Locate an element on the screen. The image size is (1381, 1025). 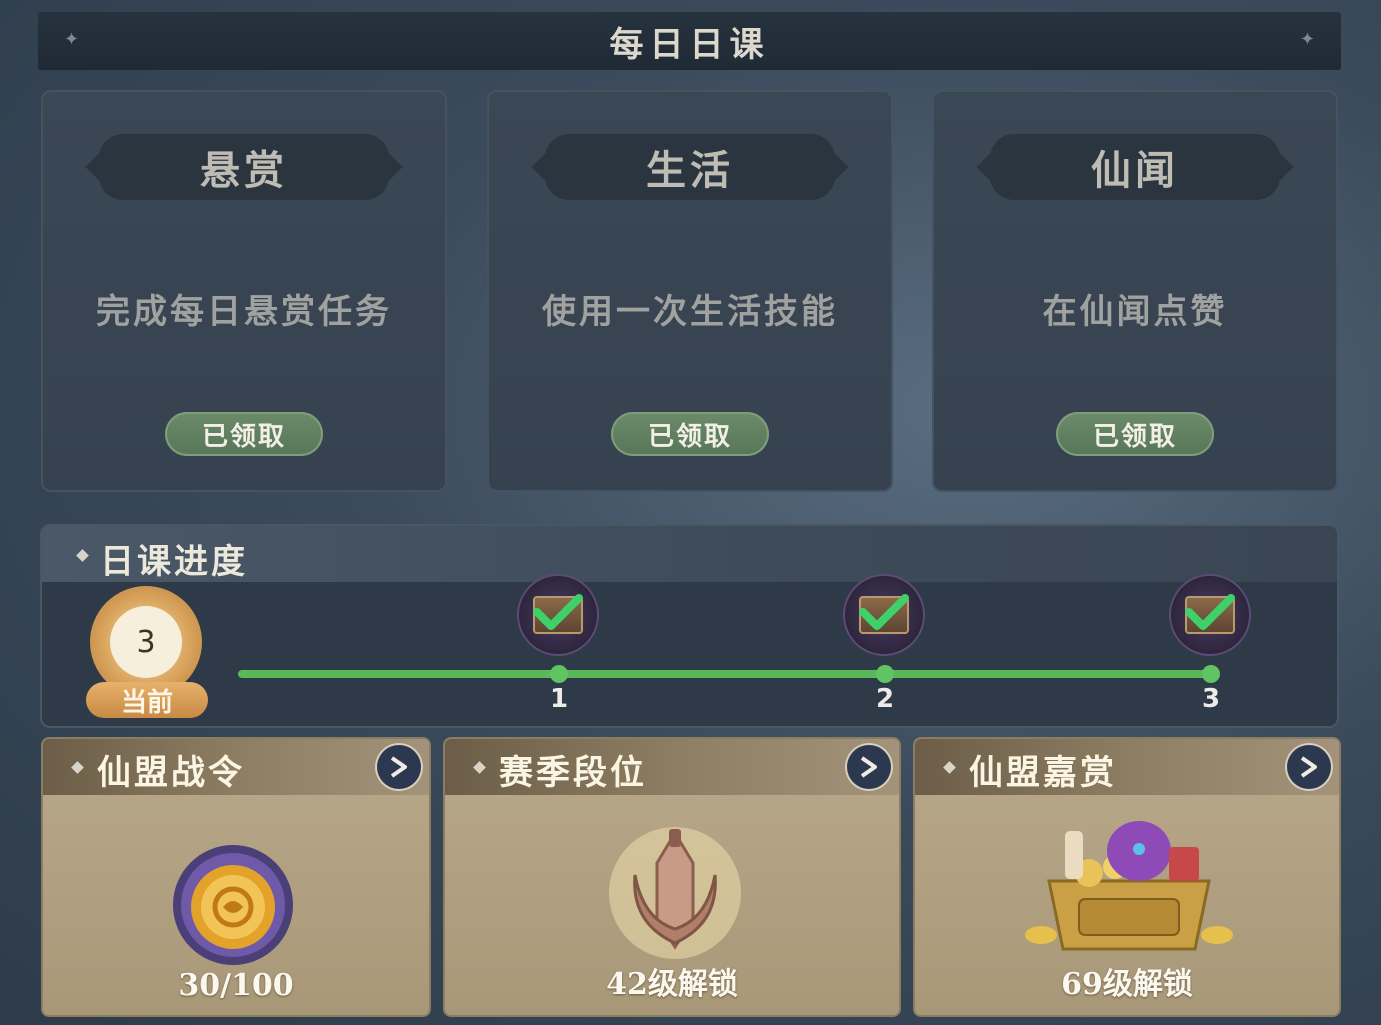
task-category-banner: 仙闻 is located at coordinates (1135, 167).